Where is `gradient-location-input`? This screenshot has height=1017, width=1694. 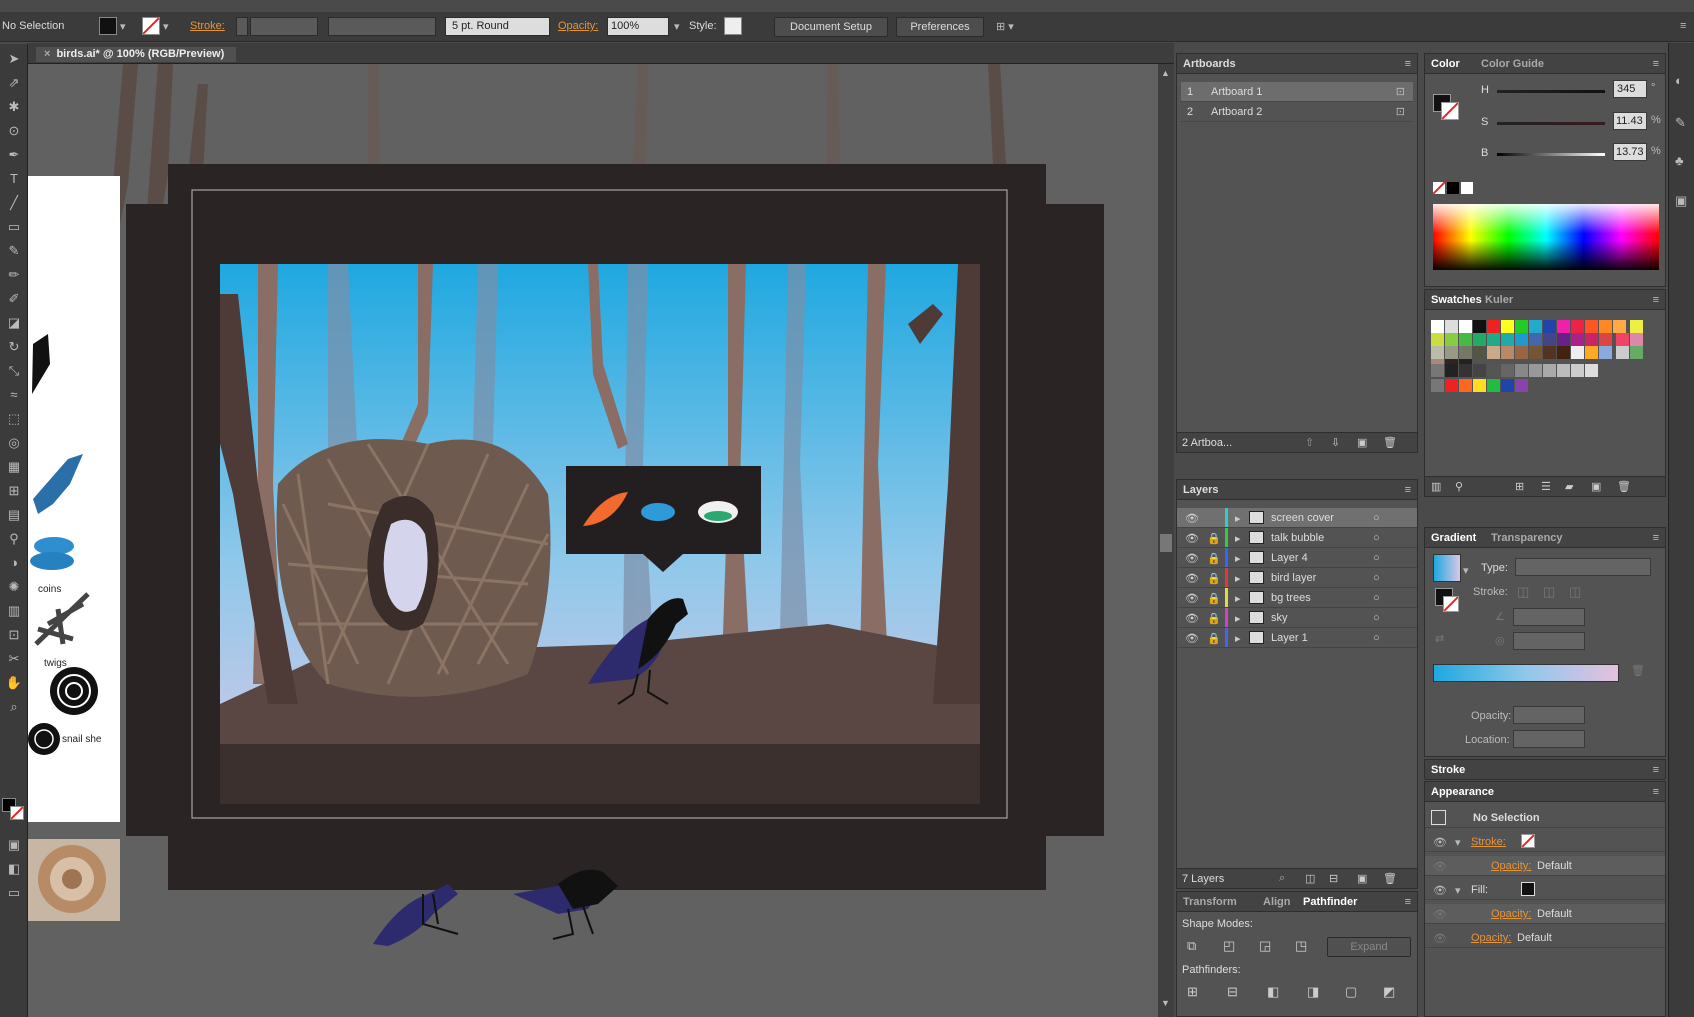
gradient-location-input is located at coordinates (1549, 739).